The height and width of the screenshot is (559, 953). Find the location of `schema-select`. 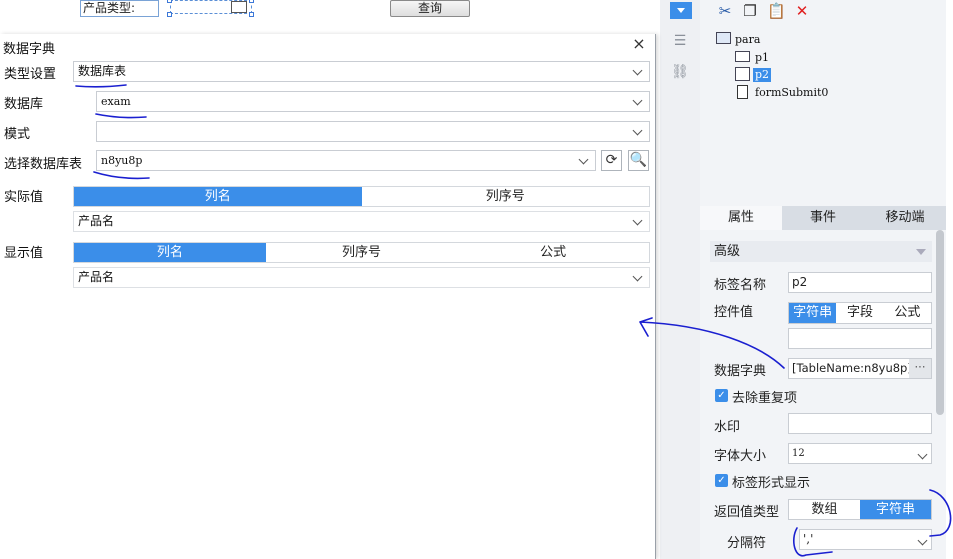

schema-select is located at coordinates (373, 131).